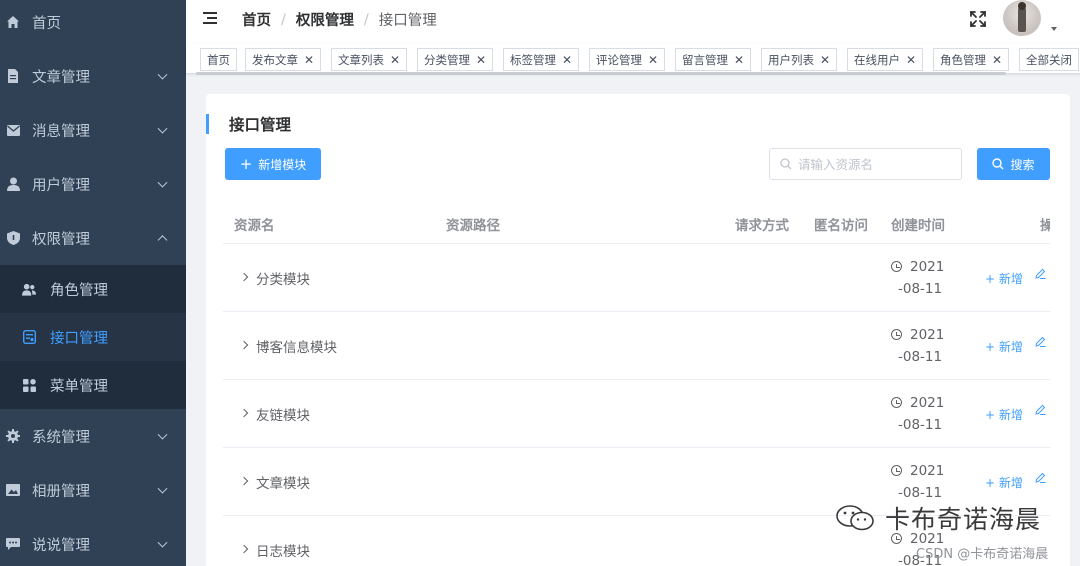 The width and height of the screenshot is (1080, 566). I want to click on sidebar-item-label: 说说管理, so click(61, 545).